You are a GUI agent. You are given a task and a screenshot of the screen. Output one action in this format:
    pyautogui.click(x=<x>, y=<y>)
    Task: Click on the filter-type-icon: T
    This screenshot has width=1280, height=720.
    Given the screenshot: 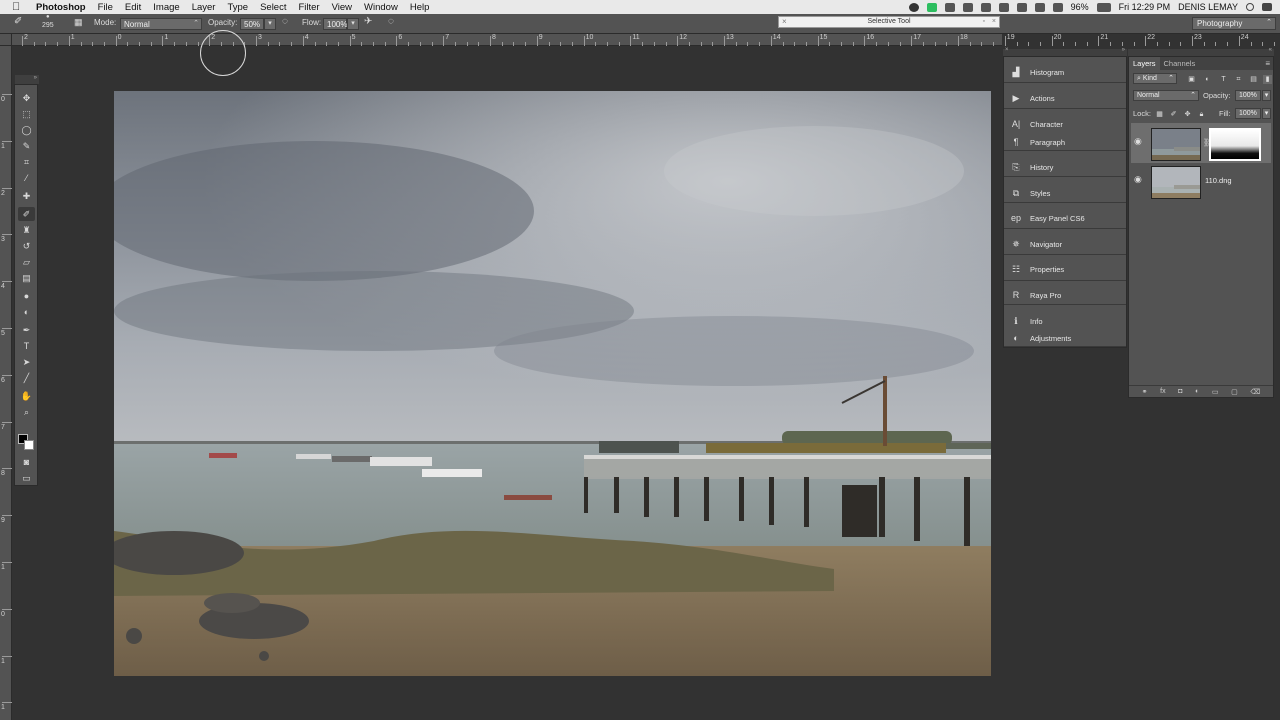 What is the action you would take?
    pyautogui.click(x=1223, y=79)
    